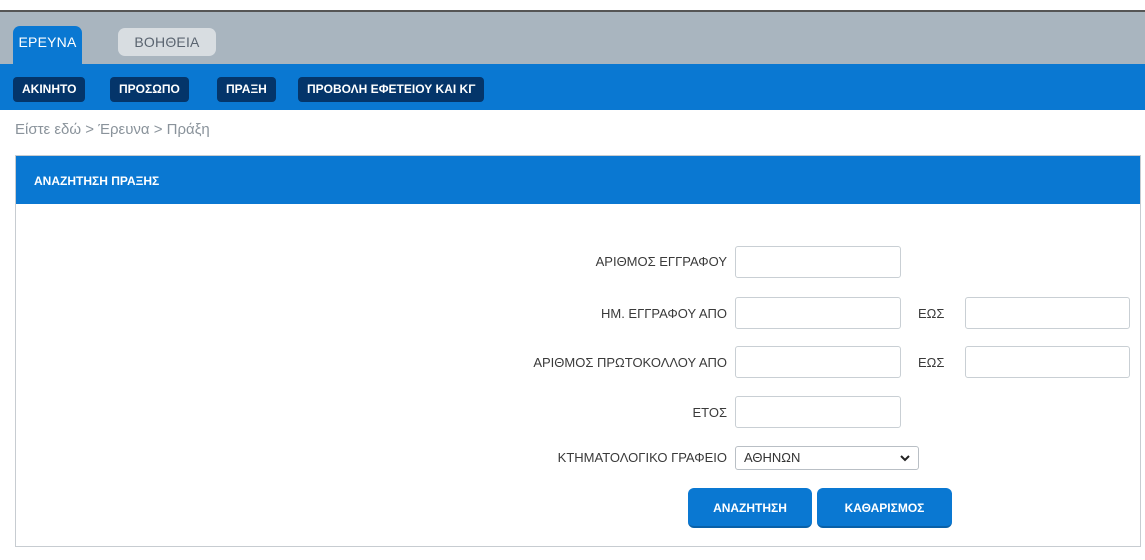  Describe the element at coordinates (572, 38) in the screenshot. I see `tabs-bar: ΕΡΕΥΝΑ ΒΟΗΘΕΙΑ` at that location.